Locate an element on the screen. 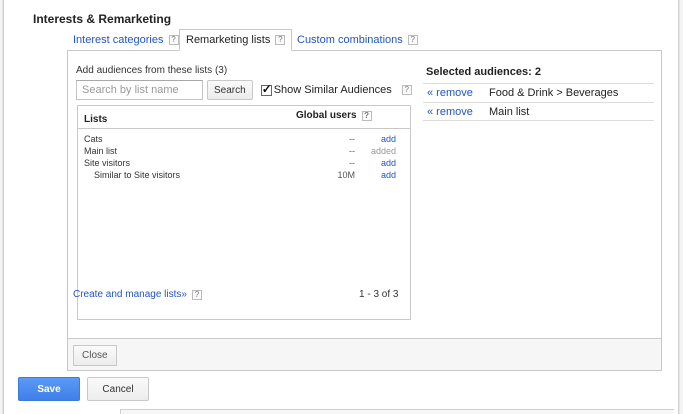 The image size is (683, 414). close-bar: Close is located at coordinates (364, 354).